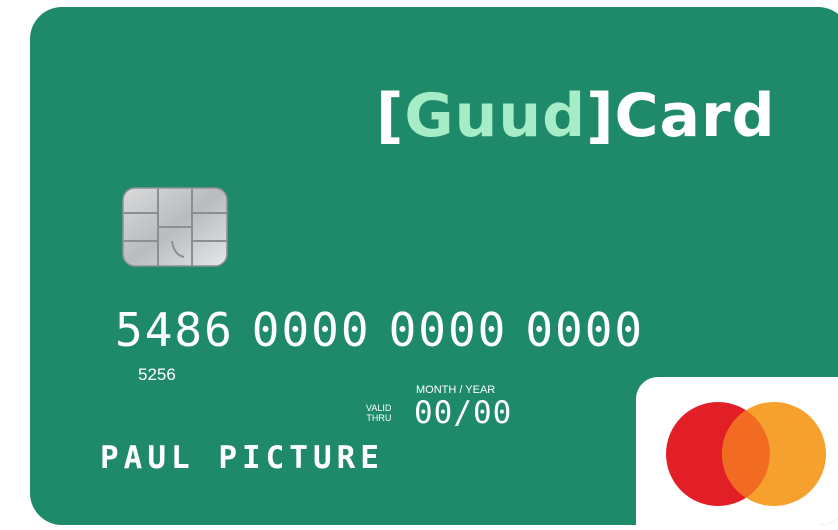 The image size is (838, 530). What do you see at coordinates (311, 330) in the screenshot?
I see `card-number-group-2: 0000` at bounding box center [311, 330].